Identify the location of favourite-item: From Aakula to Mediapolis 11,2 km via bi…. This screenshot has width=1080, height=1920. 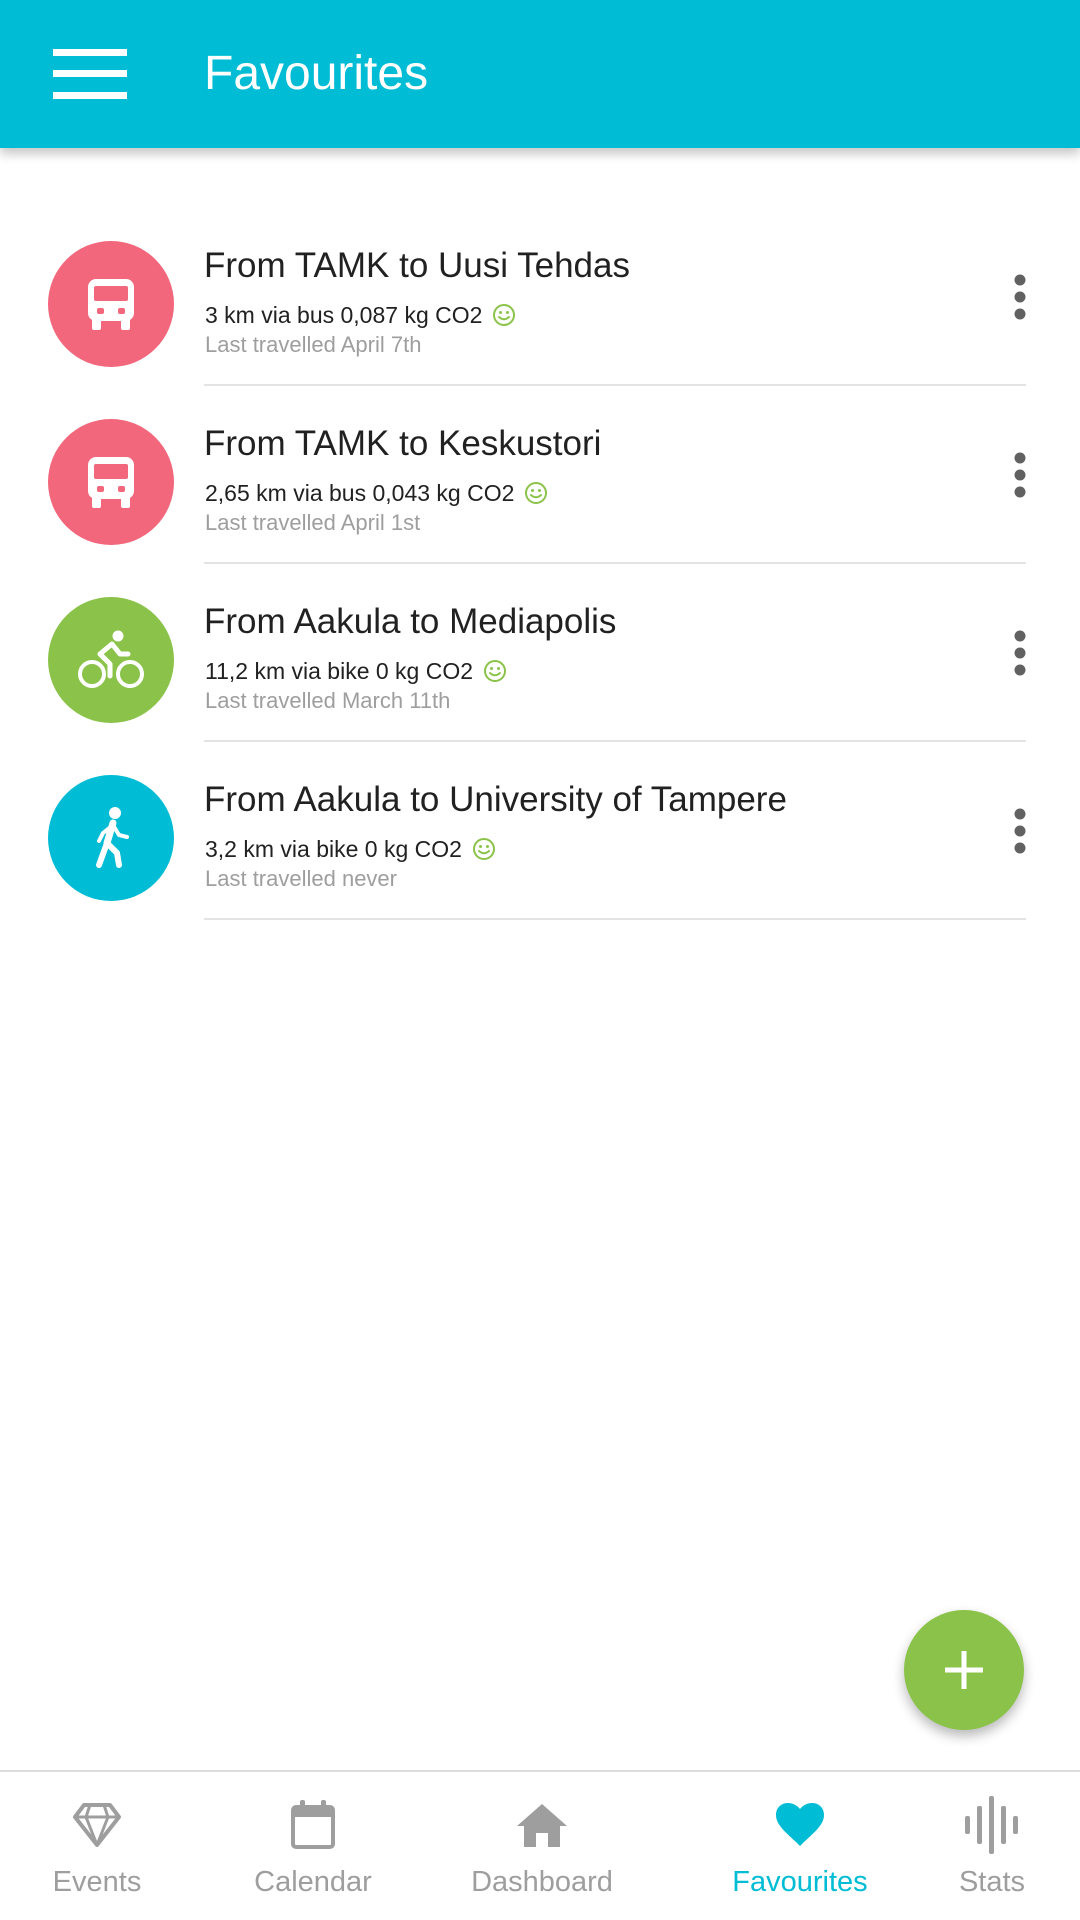
(540, 653).